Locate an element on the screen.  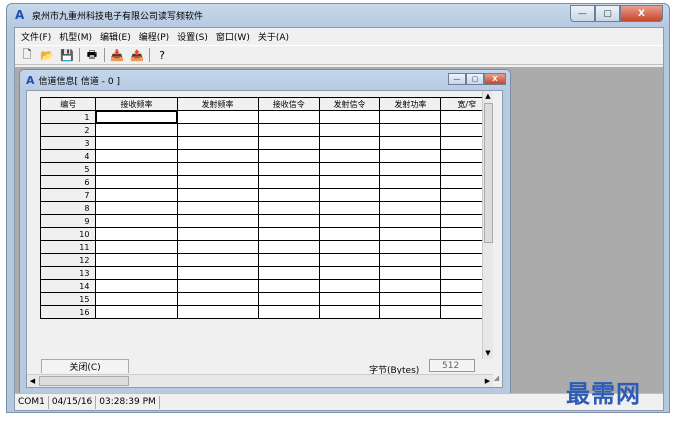
table-row: 11 is located at coordinates (266, 247).